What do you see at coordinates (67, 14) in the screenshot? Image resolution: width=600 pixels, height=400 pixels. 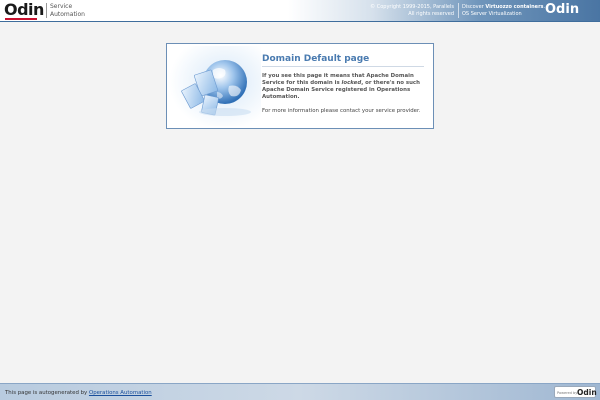 I see `product-line-2: Automation` at bounding box center [67, 14].